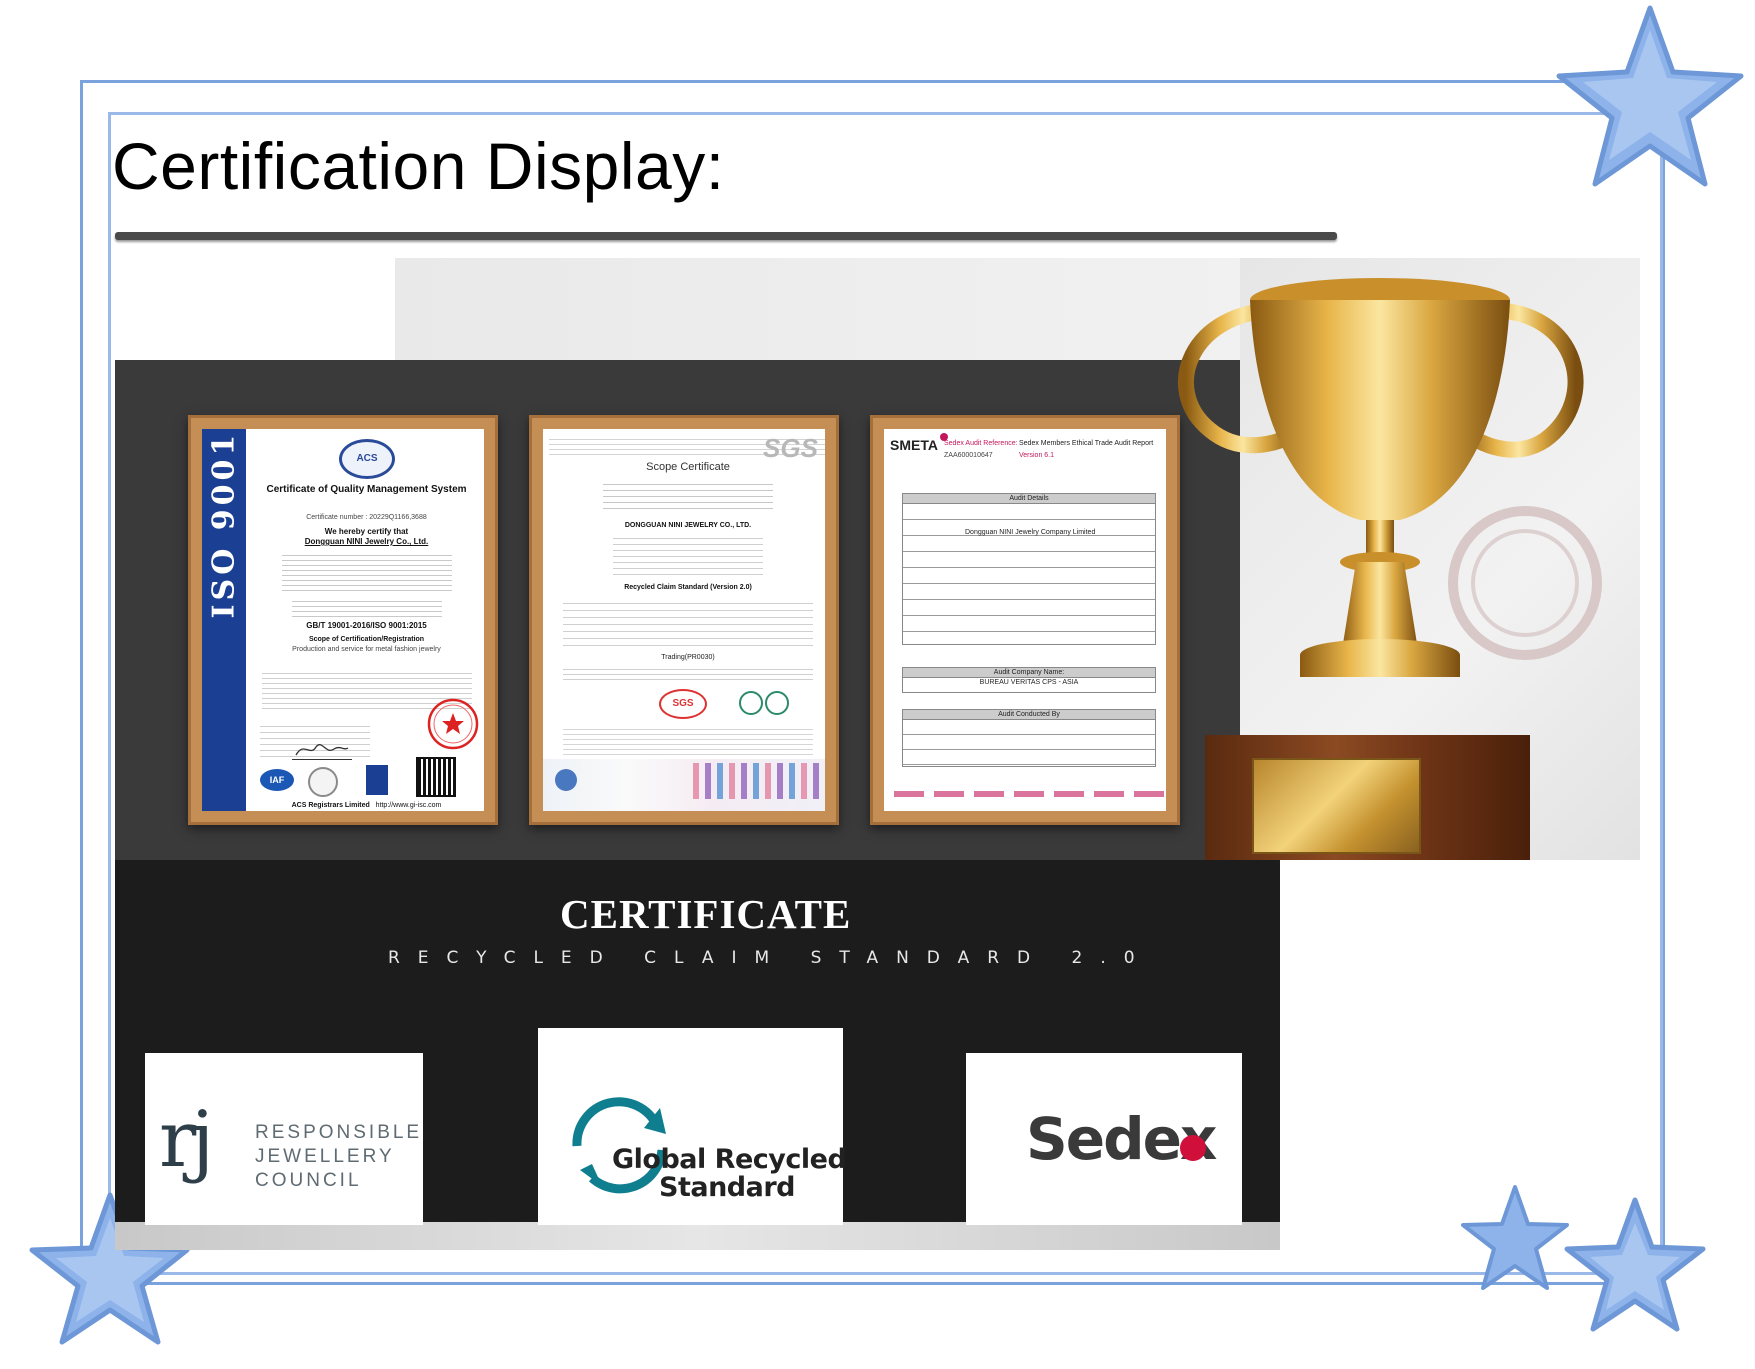 The height and width of the screenshot is (1369, 1755). I want to click on grs-text: Global Recycled Standard, so click(729, 1173).